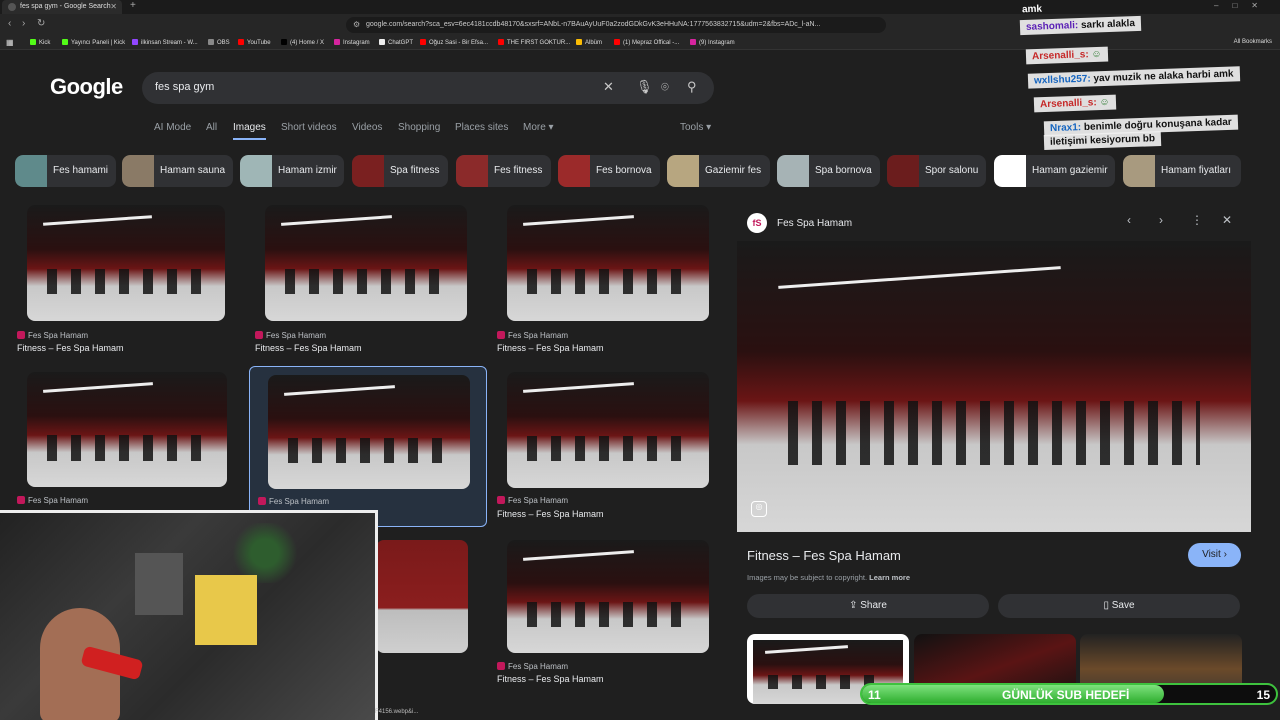  I want to click on chip: Spa bornova, so click(828, 171).